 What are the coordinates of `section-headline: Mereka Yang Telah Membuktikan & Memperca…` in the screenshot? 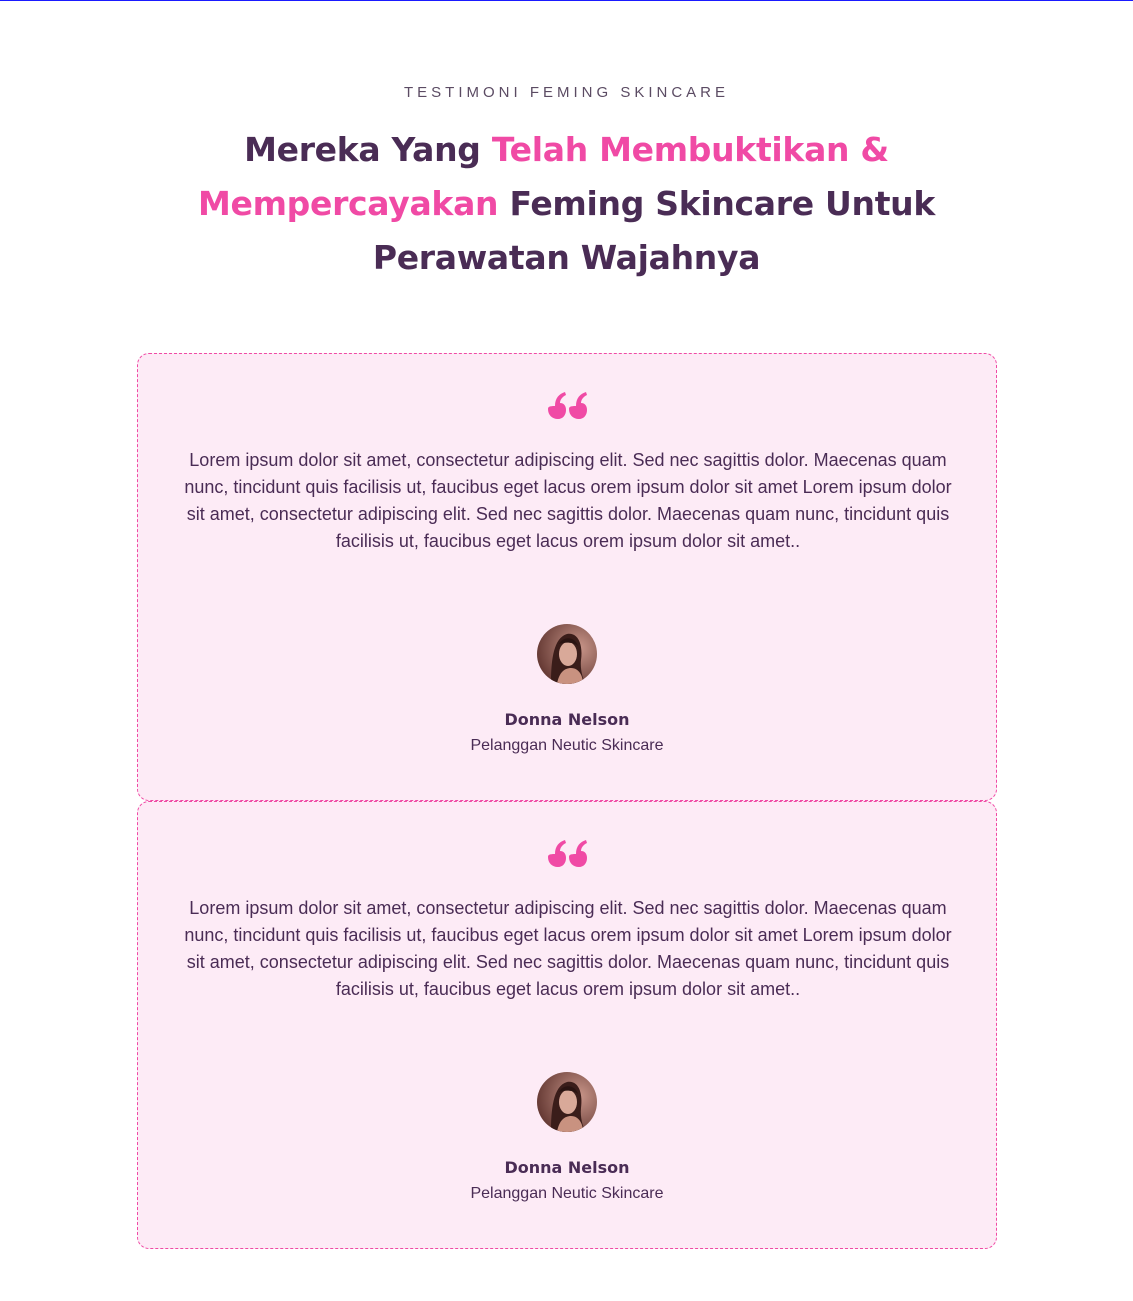 It's located at (566, 204).